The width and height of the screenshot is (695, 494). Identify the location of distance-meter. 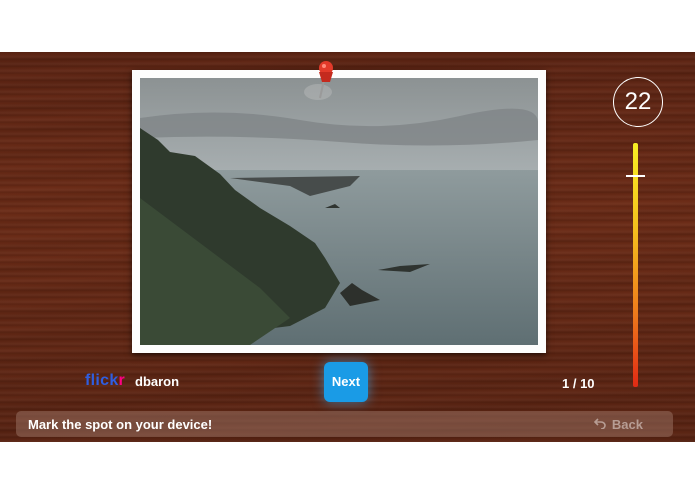
(635, 265).